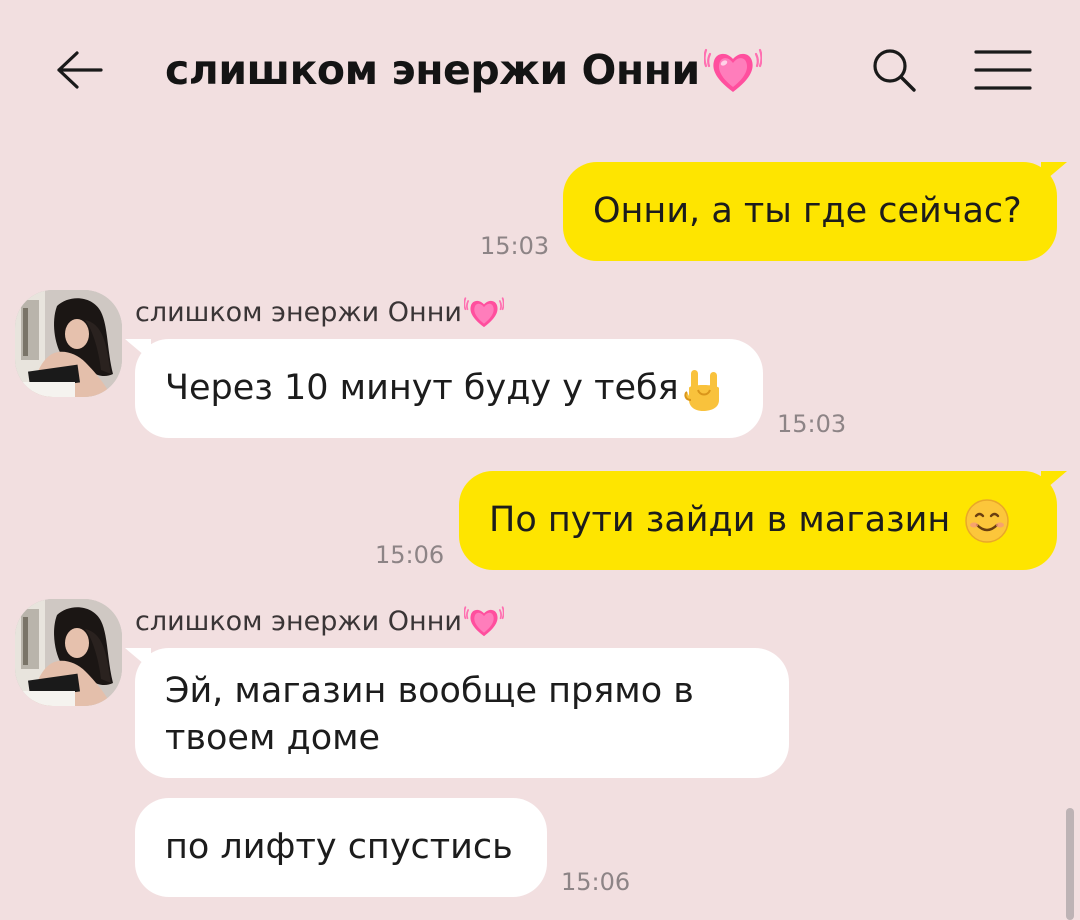  I want to click on search-icon, so click(894, 70).